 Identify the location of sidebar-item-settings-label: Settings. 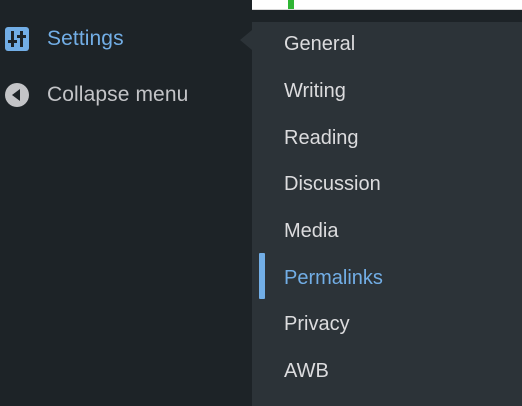
(85, 38).